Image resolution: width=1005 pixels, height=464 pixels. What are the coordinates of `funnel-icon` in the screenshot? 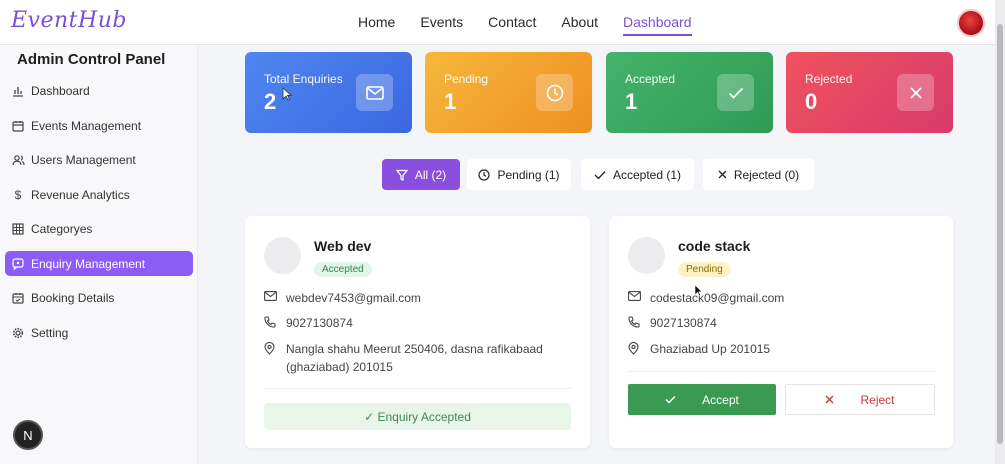 It's located at (401, 175).